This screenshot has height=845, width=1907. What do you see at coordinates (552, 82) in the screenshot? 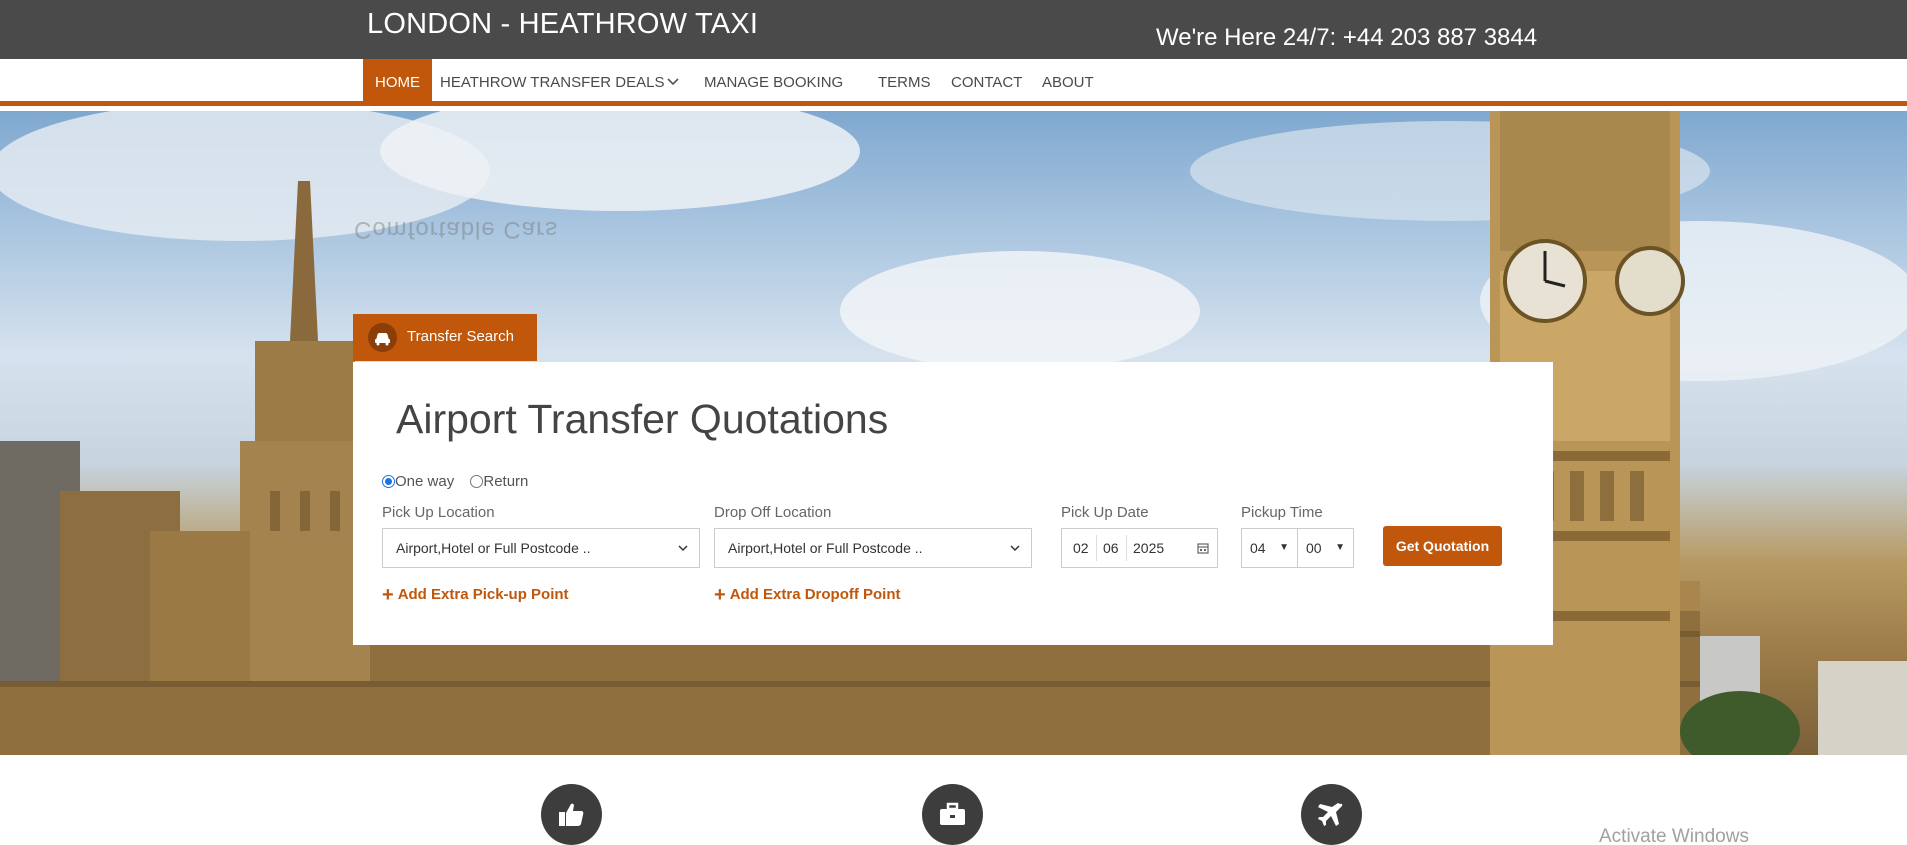
I see `nav-transfer-deals: HEATHROW TRANSFER DEALS` at bounding box center [552, 82].